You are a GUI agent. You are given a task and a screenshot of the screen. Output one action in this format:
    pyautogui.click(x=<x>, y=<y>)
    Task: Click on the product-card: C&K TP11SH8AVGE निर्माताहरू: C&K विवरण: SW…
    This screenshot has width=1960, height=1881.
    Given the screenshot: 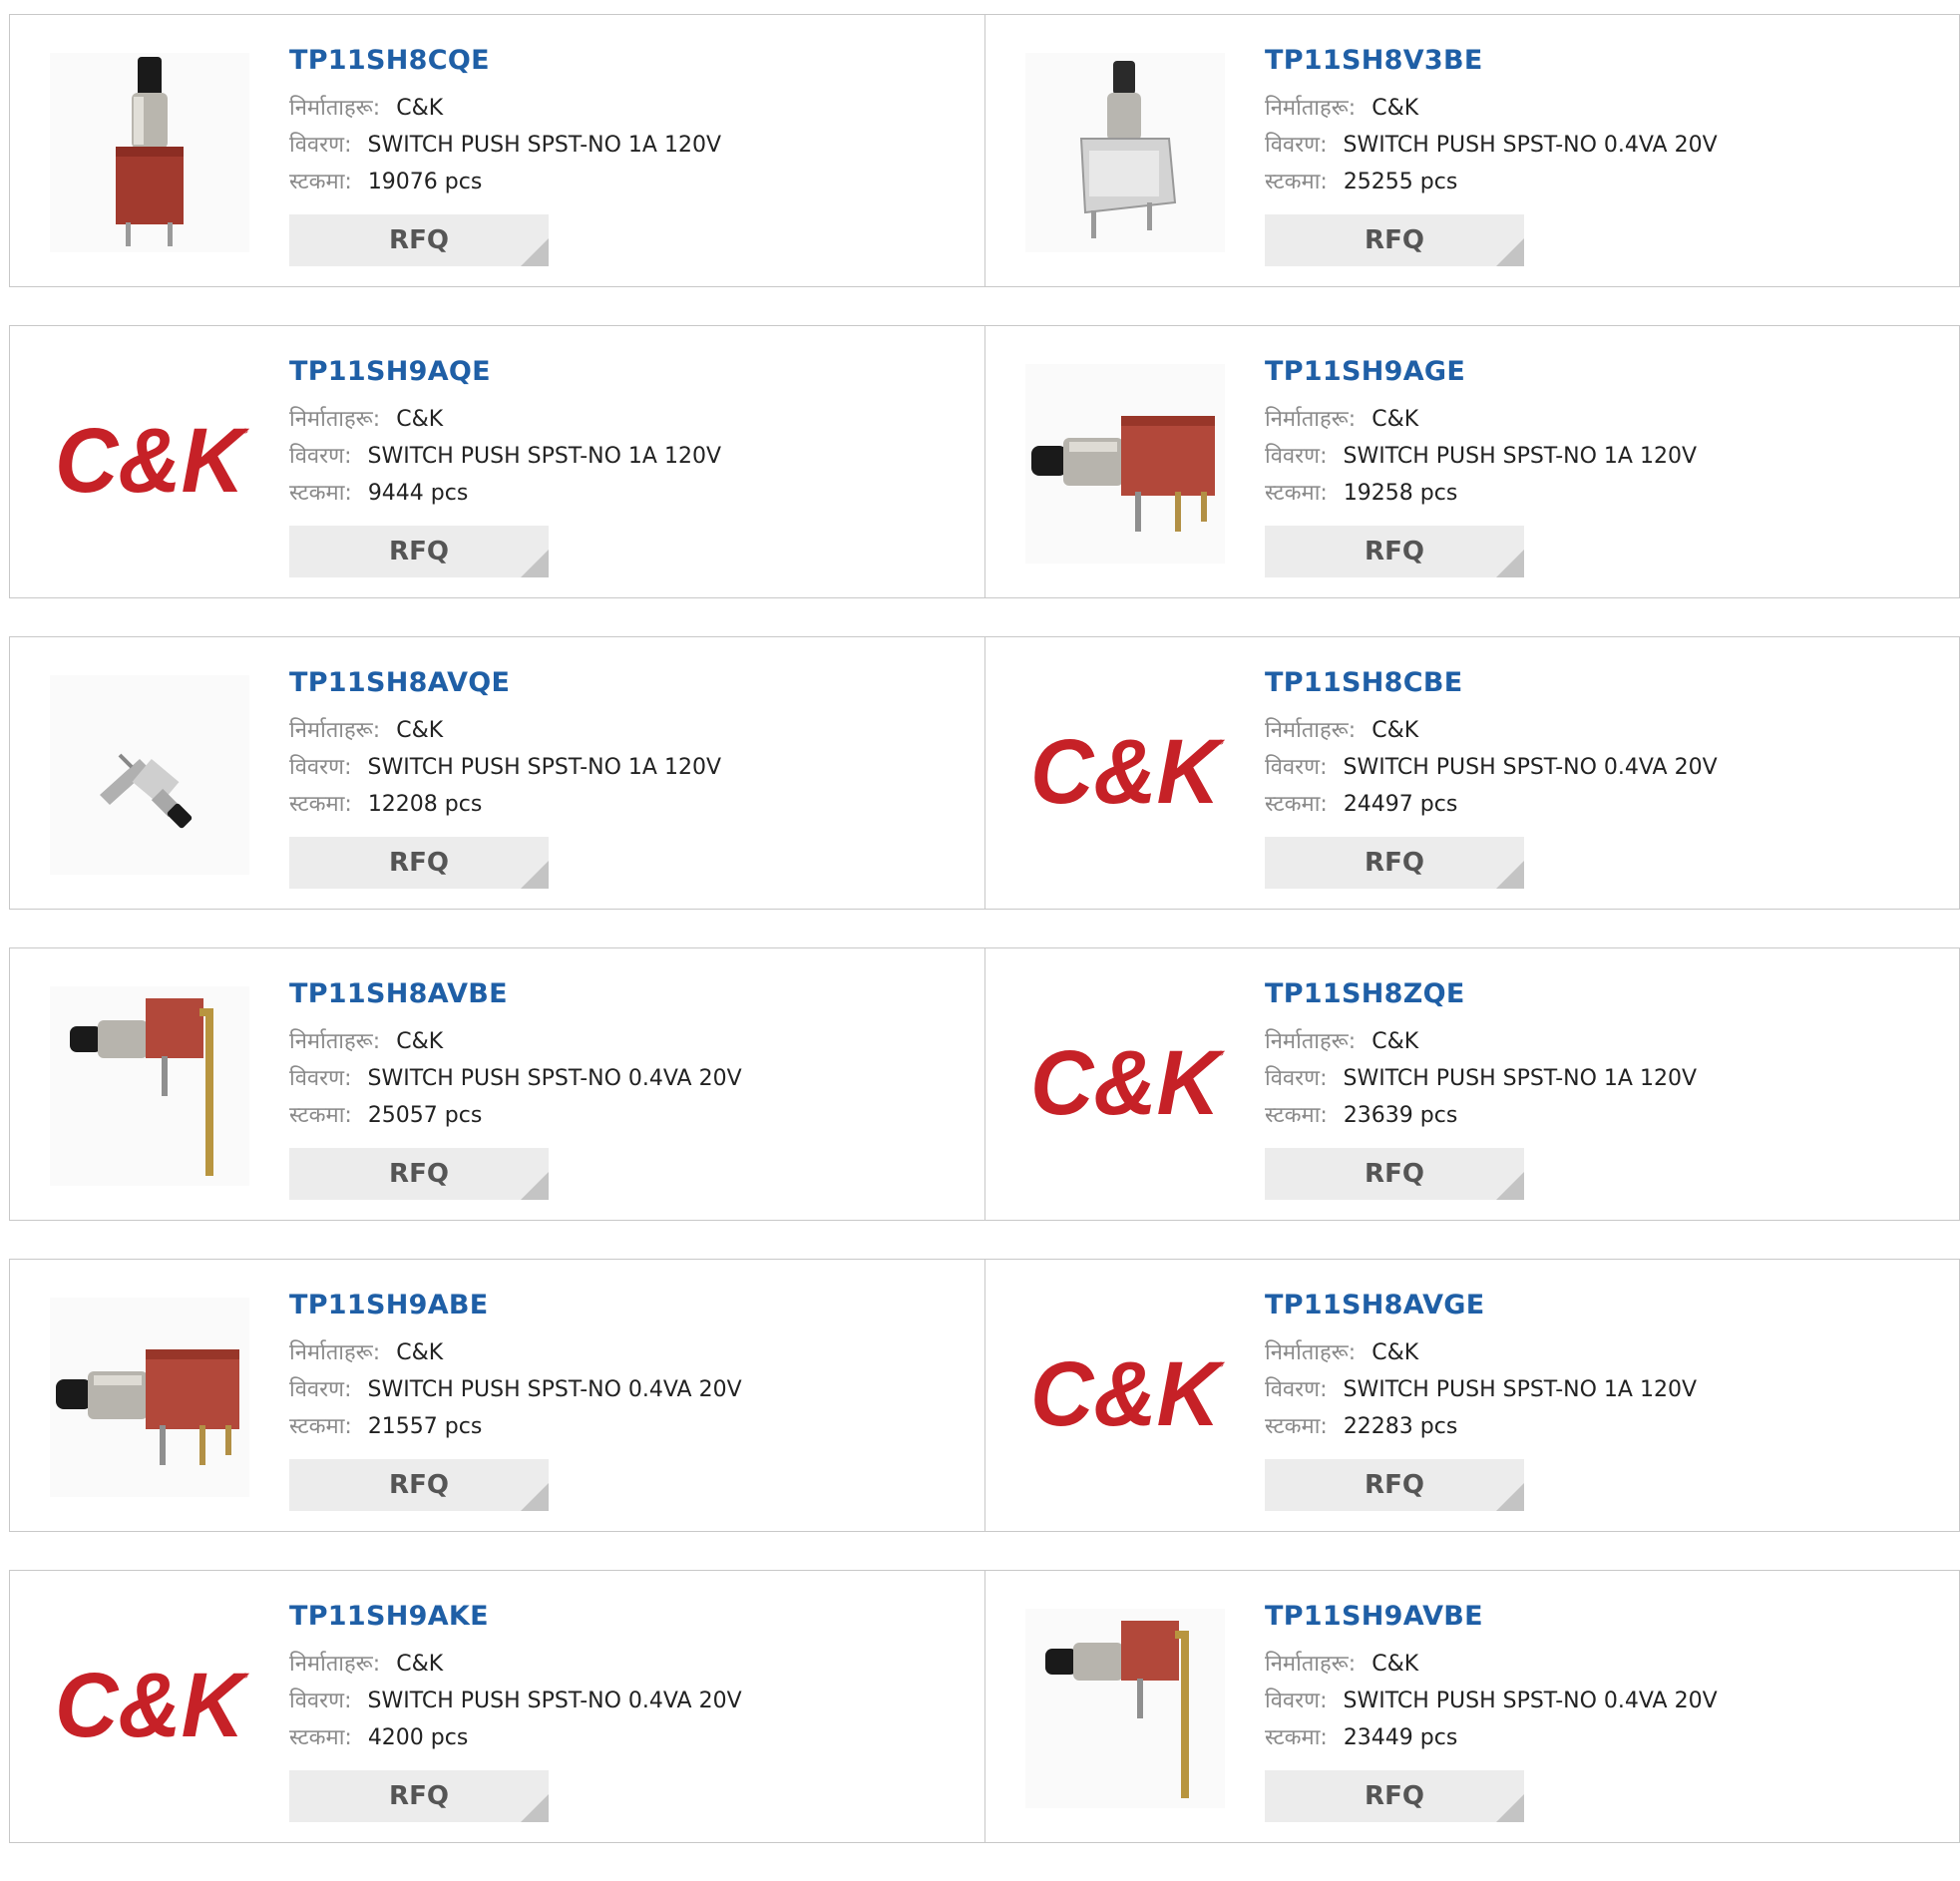 What is the action you would take?
    pyautogui.click(x=1472, y=1396)
    